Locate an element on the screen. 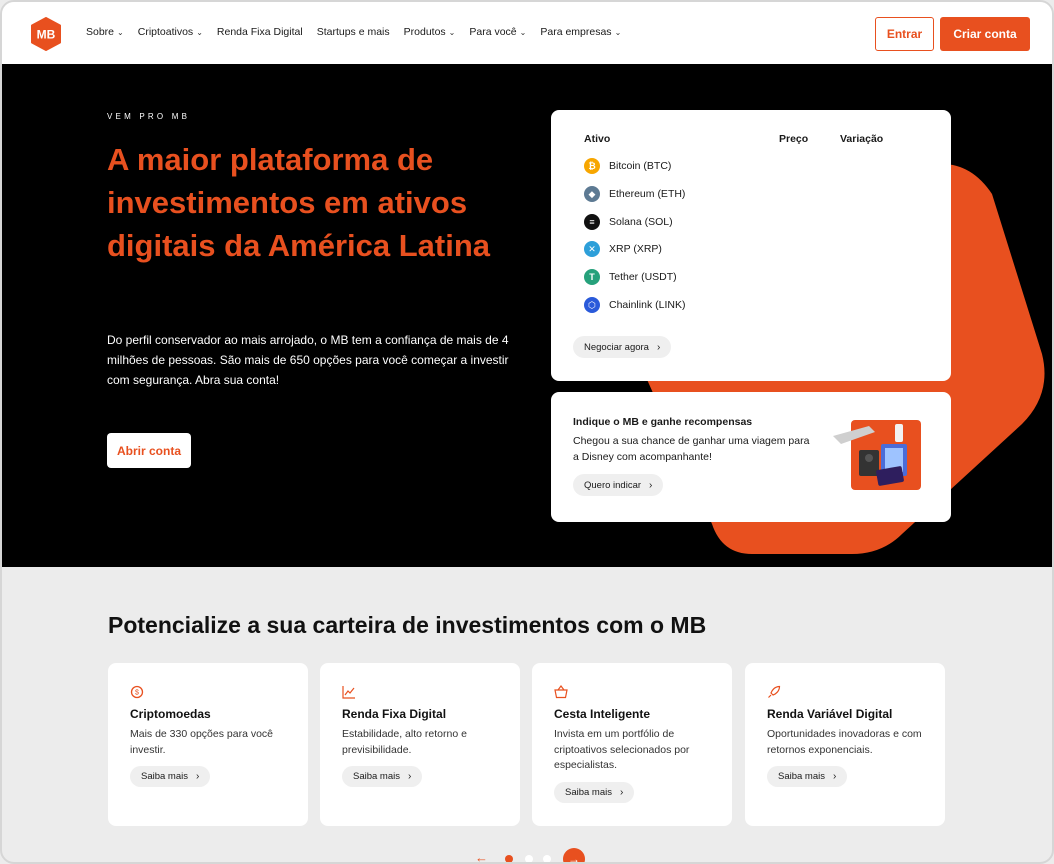  feature-title: Renda Fixa Digital is located at coordinates (394, 714).